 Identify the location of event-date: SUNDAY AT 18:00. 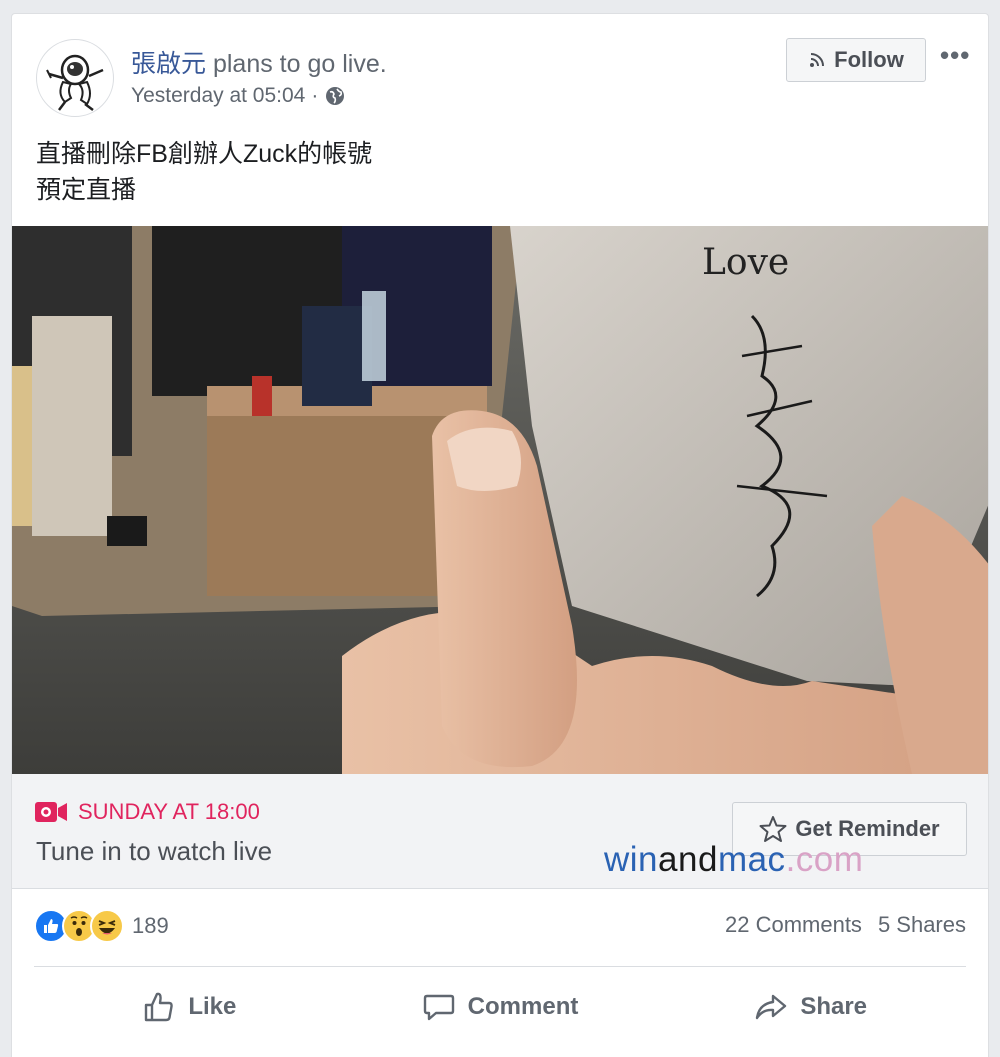
(147, 812).